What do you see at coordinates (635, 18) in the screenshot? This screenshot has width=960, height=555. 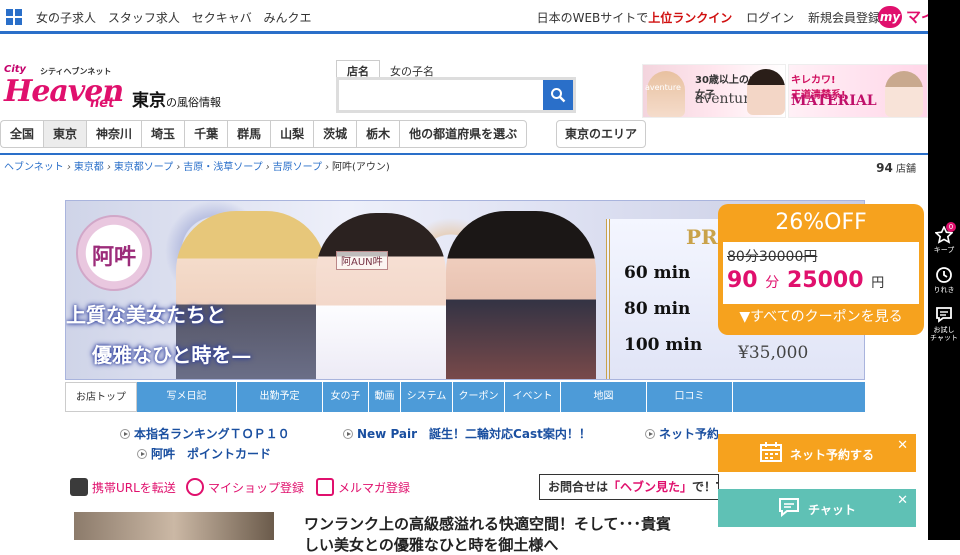 I see `ranking-promo: 日本のWEBサイトで上位ランクイン` at bounding box center [635, 18].